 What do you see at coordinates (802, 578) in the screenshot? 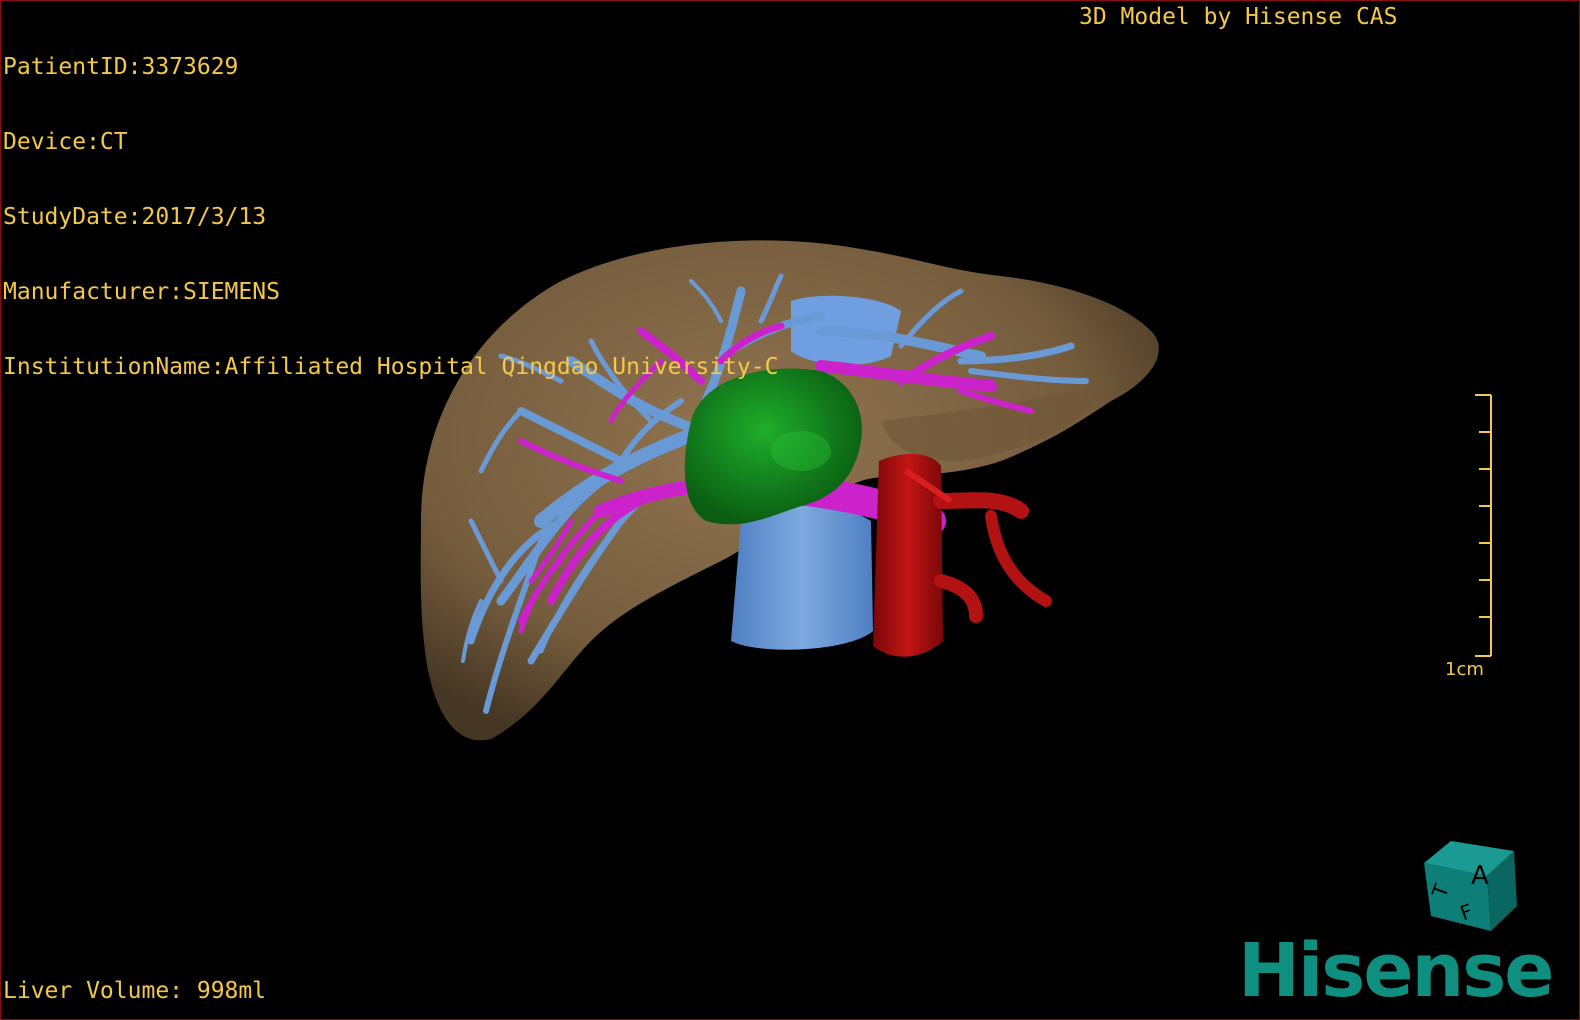
I see `inferior-vena-cava` at bounding box center [802, 578].